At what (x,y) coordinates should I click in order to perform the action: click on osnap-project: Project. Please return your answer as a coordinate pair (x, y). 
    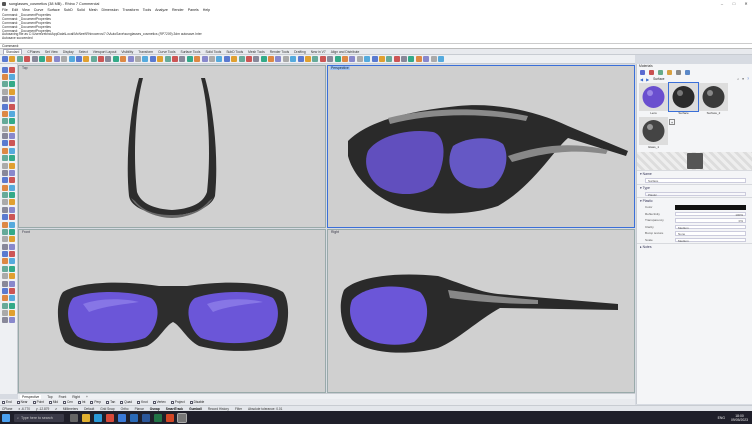
    Looking at the image, I should click on (177, 402).